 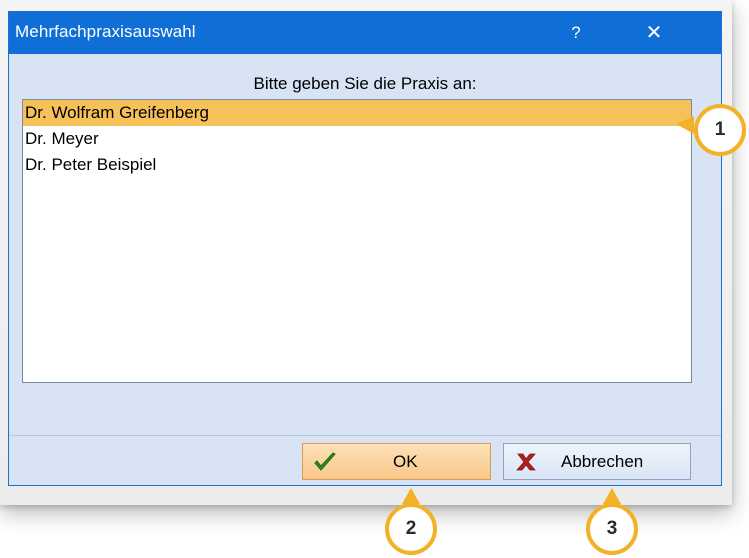 What do you see at coordinates (365, 83) in the screenshot?
I see `prompt-text: Bitte geben Sie die Praxis an:` at bounding box center [365, 83].